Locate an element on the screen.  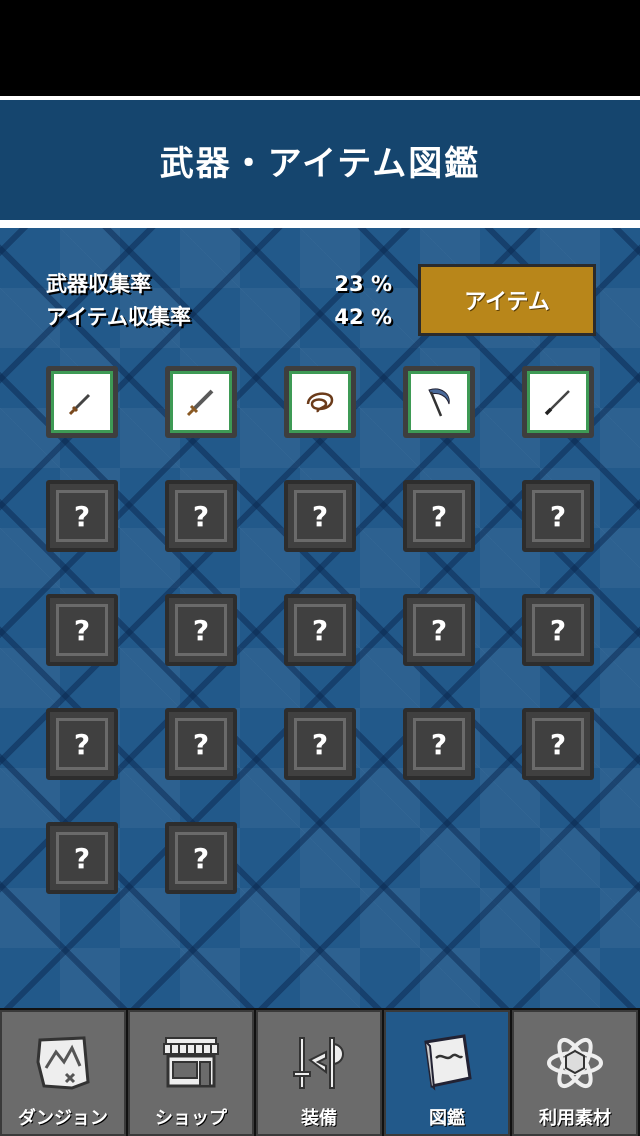
weapon-rate-row: 武器収集率 23 % is located at coordinates (219, 284).